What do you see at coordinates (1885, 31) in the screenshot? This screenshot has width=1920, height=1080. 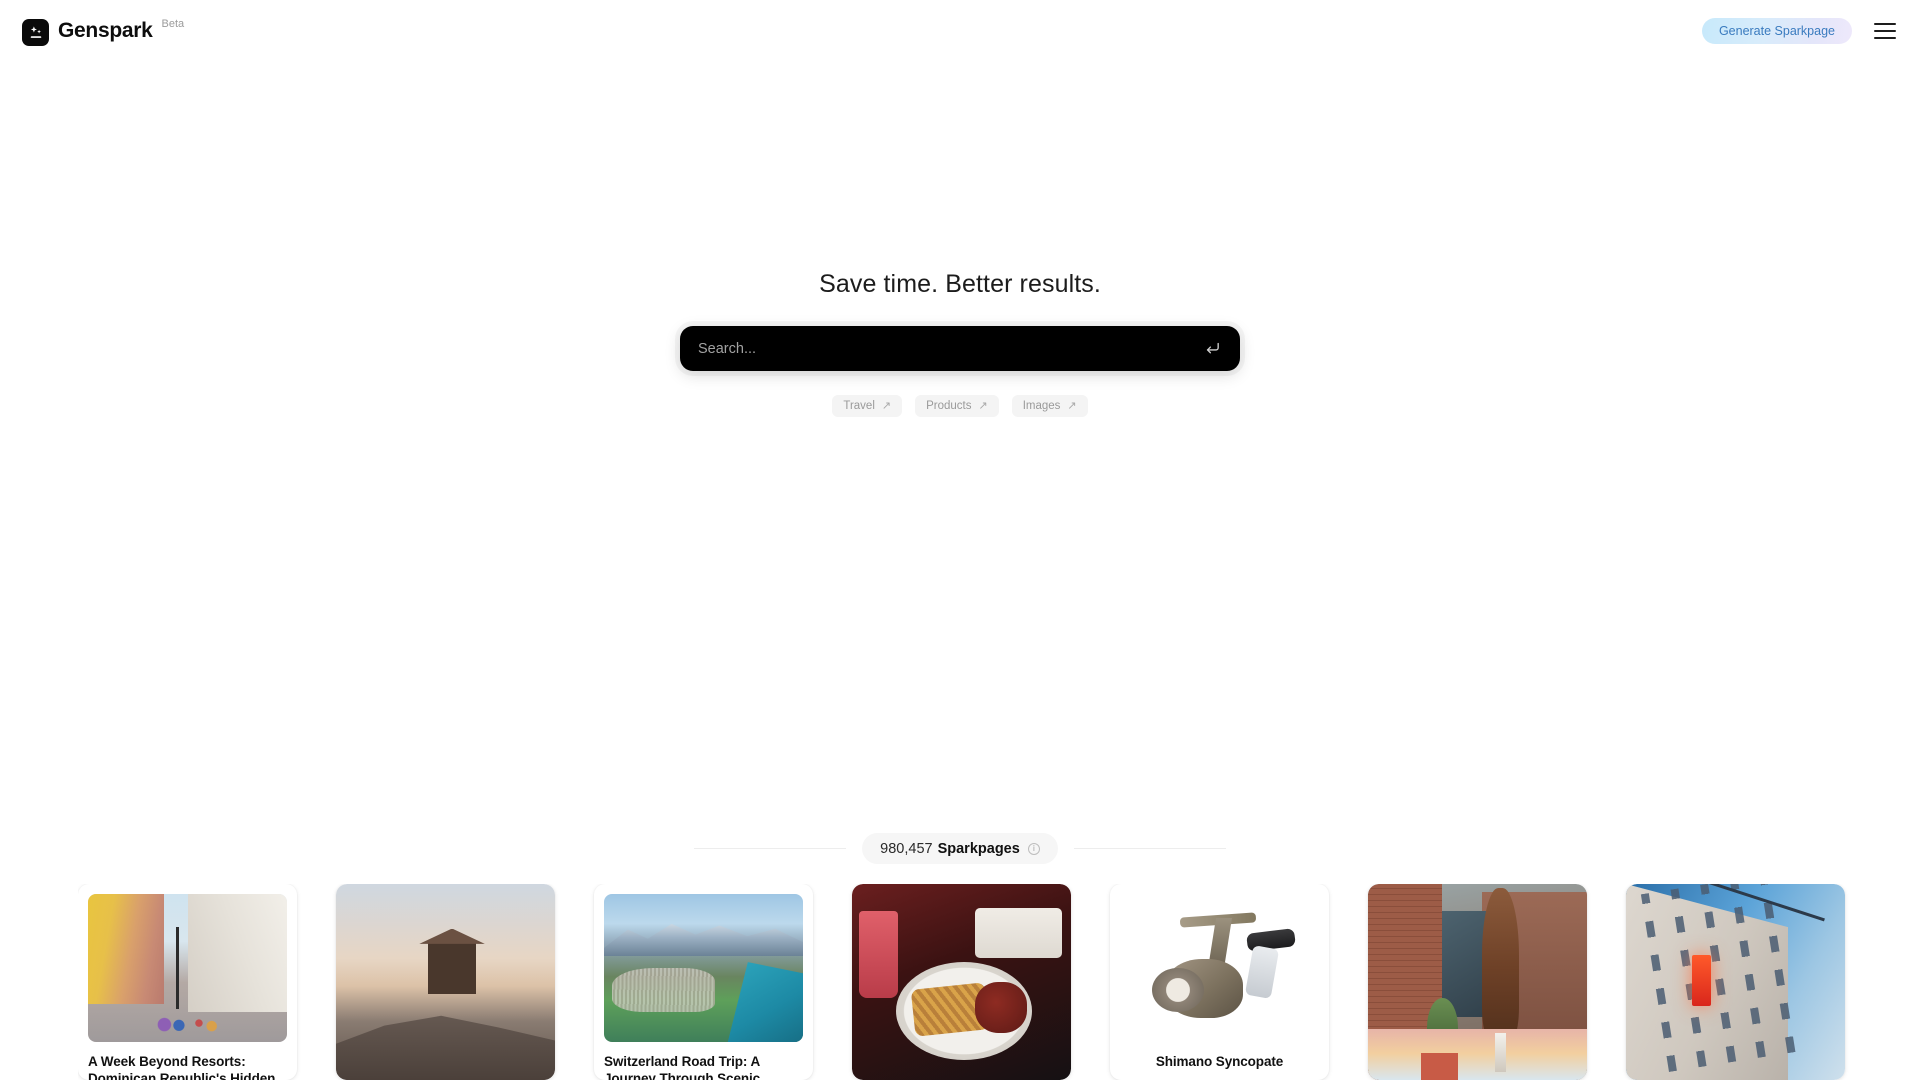 I see `hamburger-menu-icon` at bounding box center [1885, 31].